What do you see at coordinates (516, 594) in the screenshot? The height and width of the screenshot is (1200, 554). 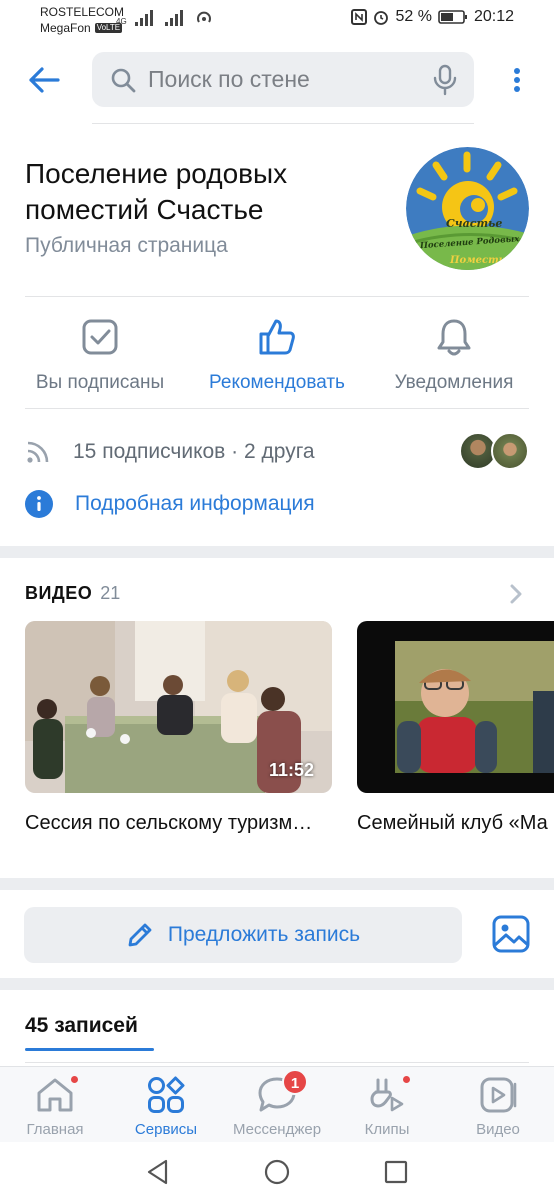 I see `chevron-right-icon` at bounding box center [516, 594].